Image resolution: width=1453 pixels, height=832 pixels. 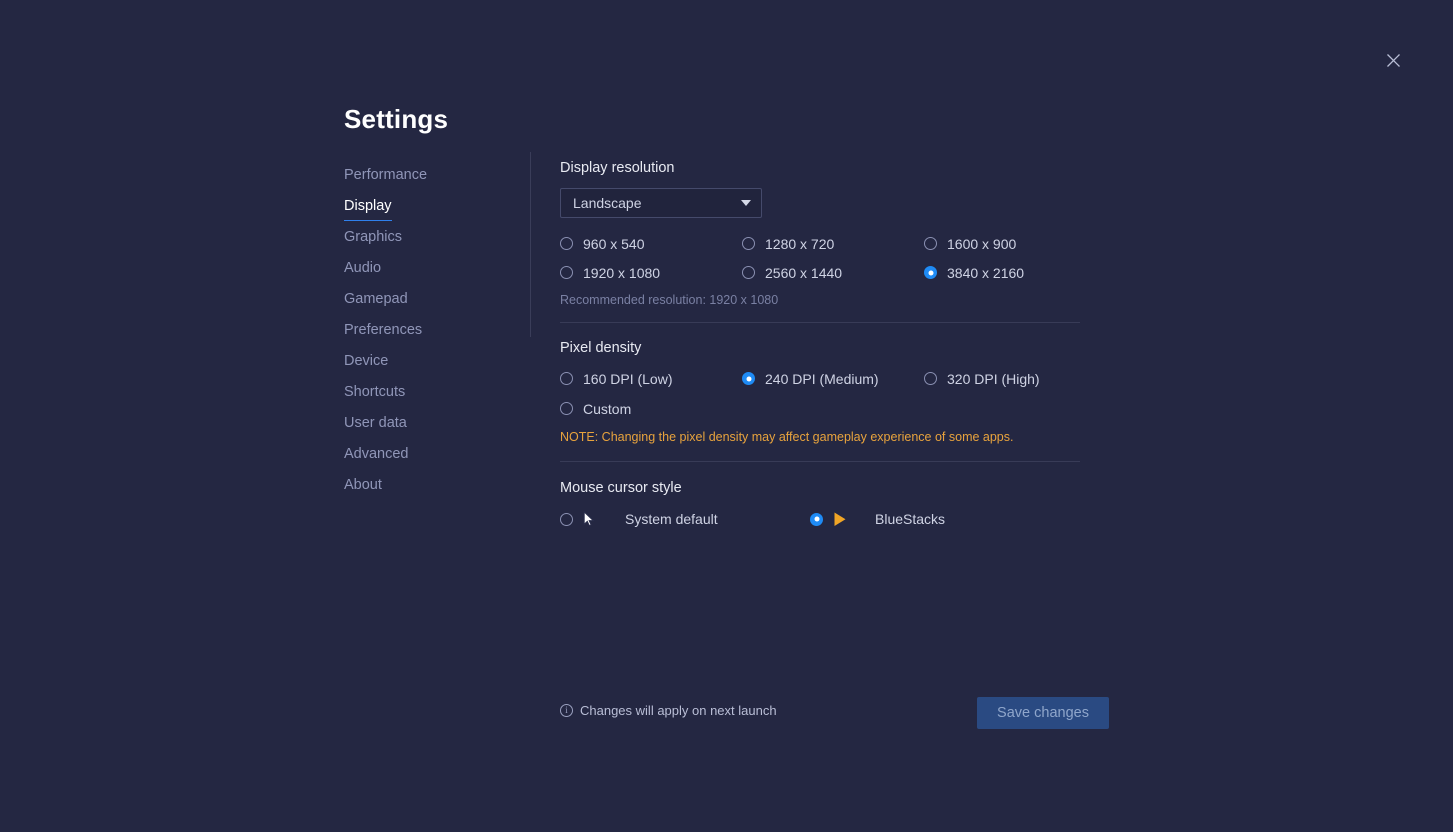 I want to click on resolution-option-label: 3840 x 2160, so click(x=986, y=272).